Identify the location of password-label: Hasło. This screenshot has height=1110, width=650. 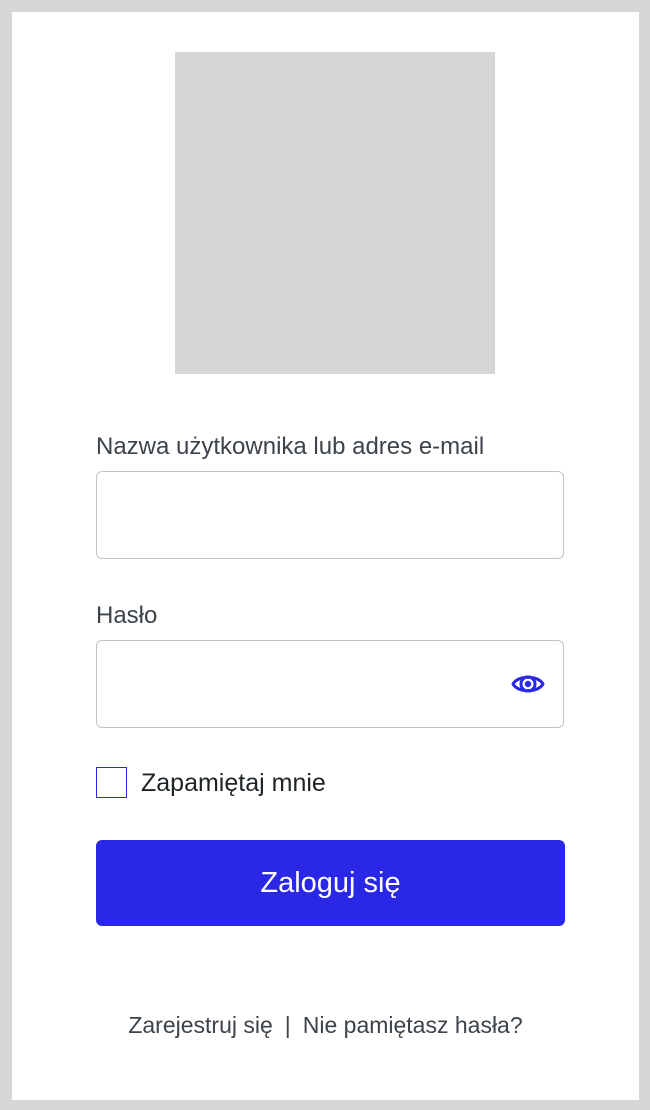
(127, 615).